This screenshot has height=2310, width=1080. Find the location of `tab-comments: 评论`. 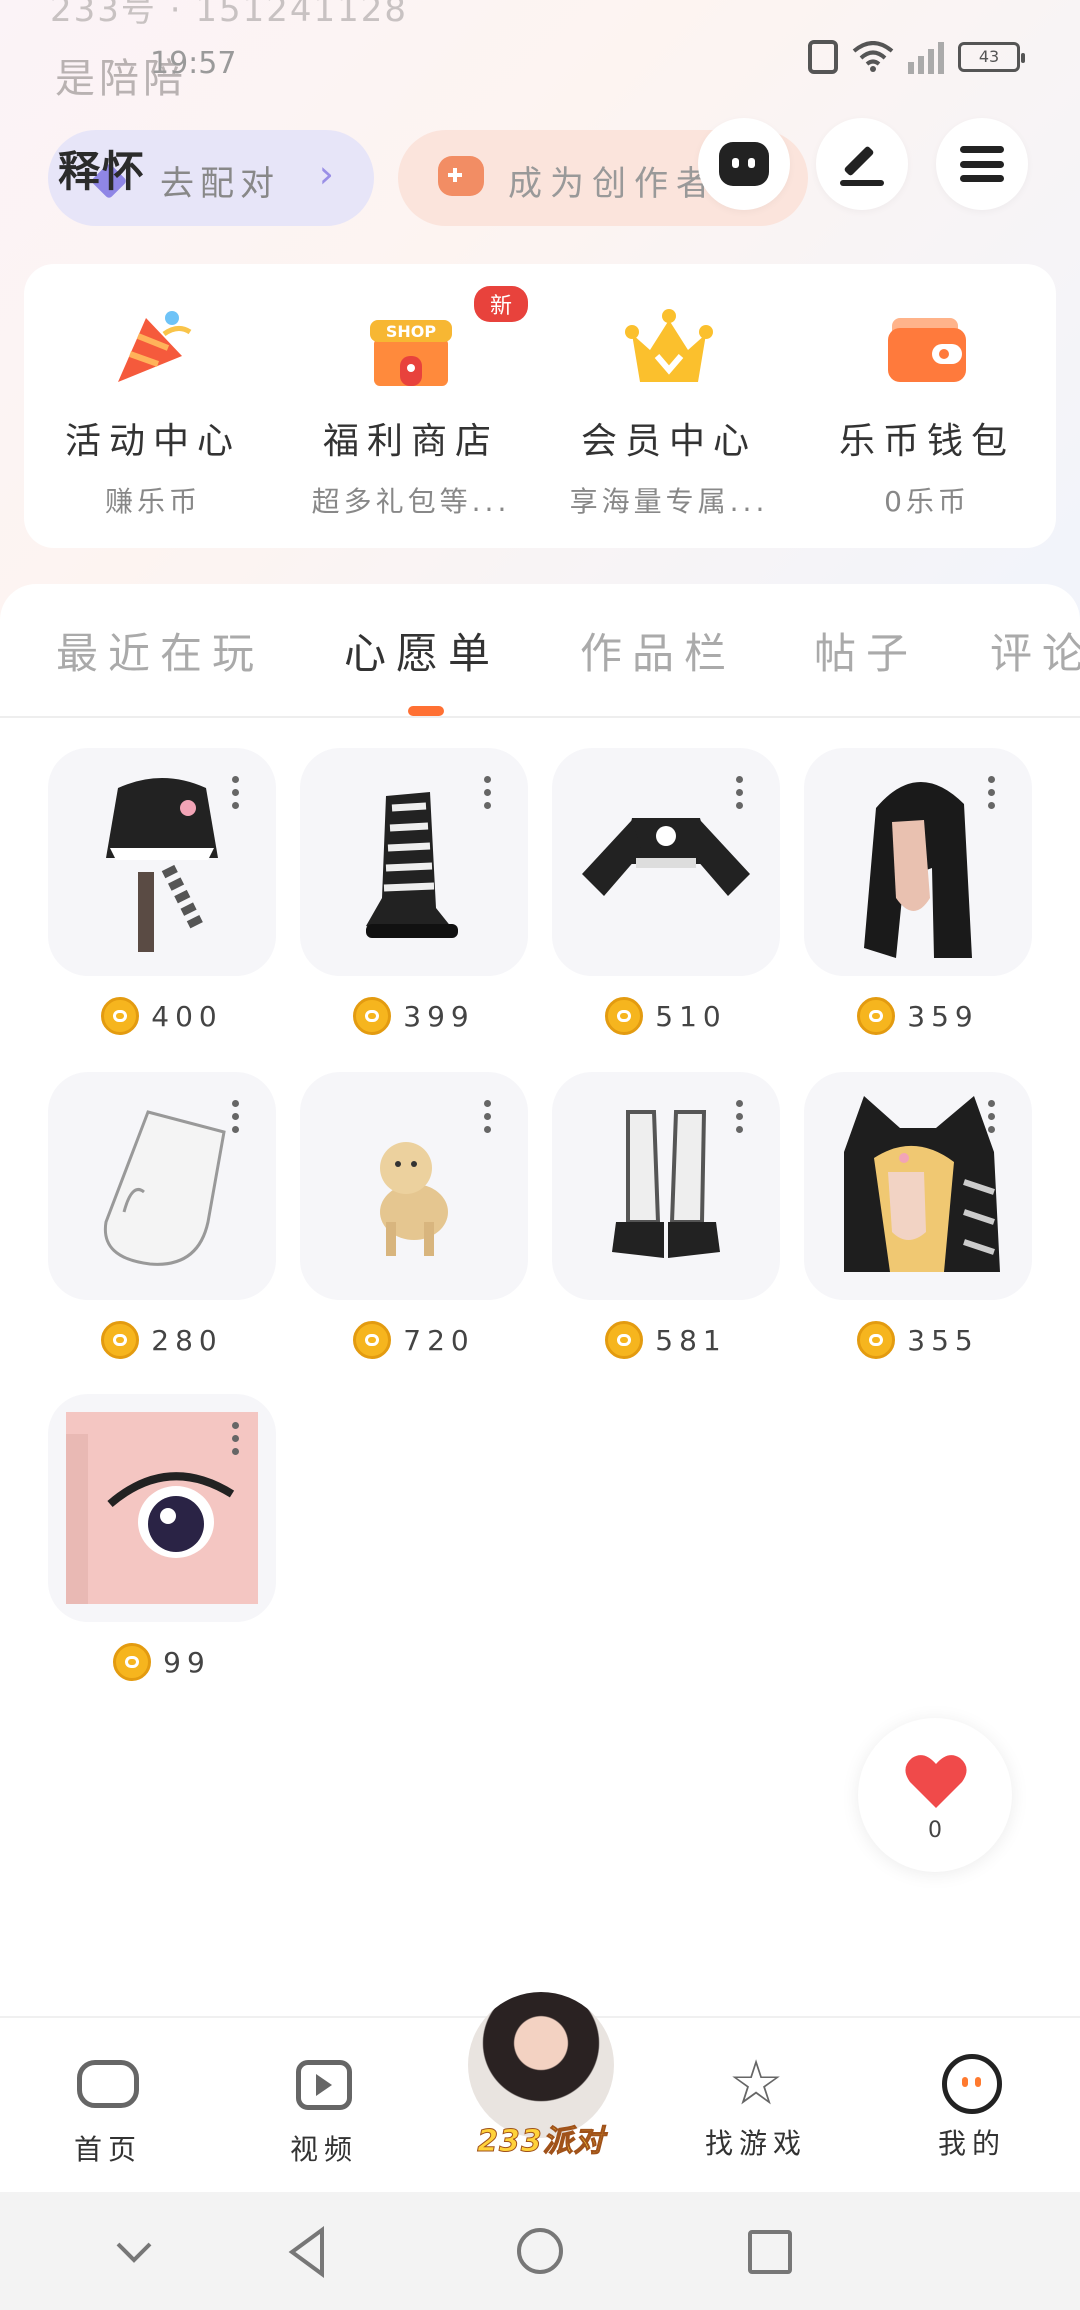

tab-comments: 评论 is located at coordinates (1035, 650).